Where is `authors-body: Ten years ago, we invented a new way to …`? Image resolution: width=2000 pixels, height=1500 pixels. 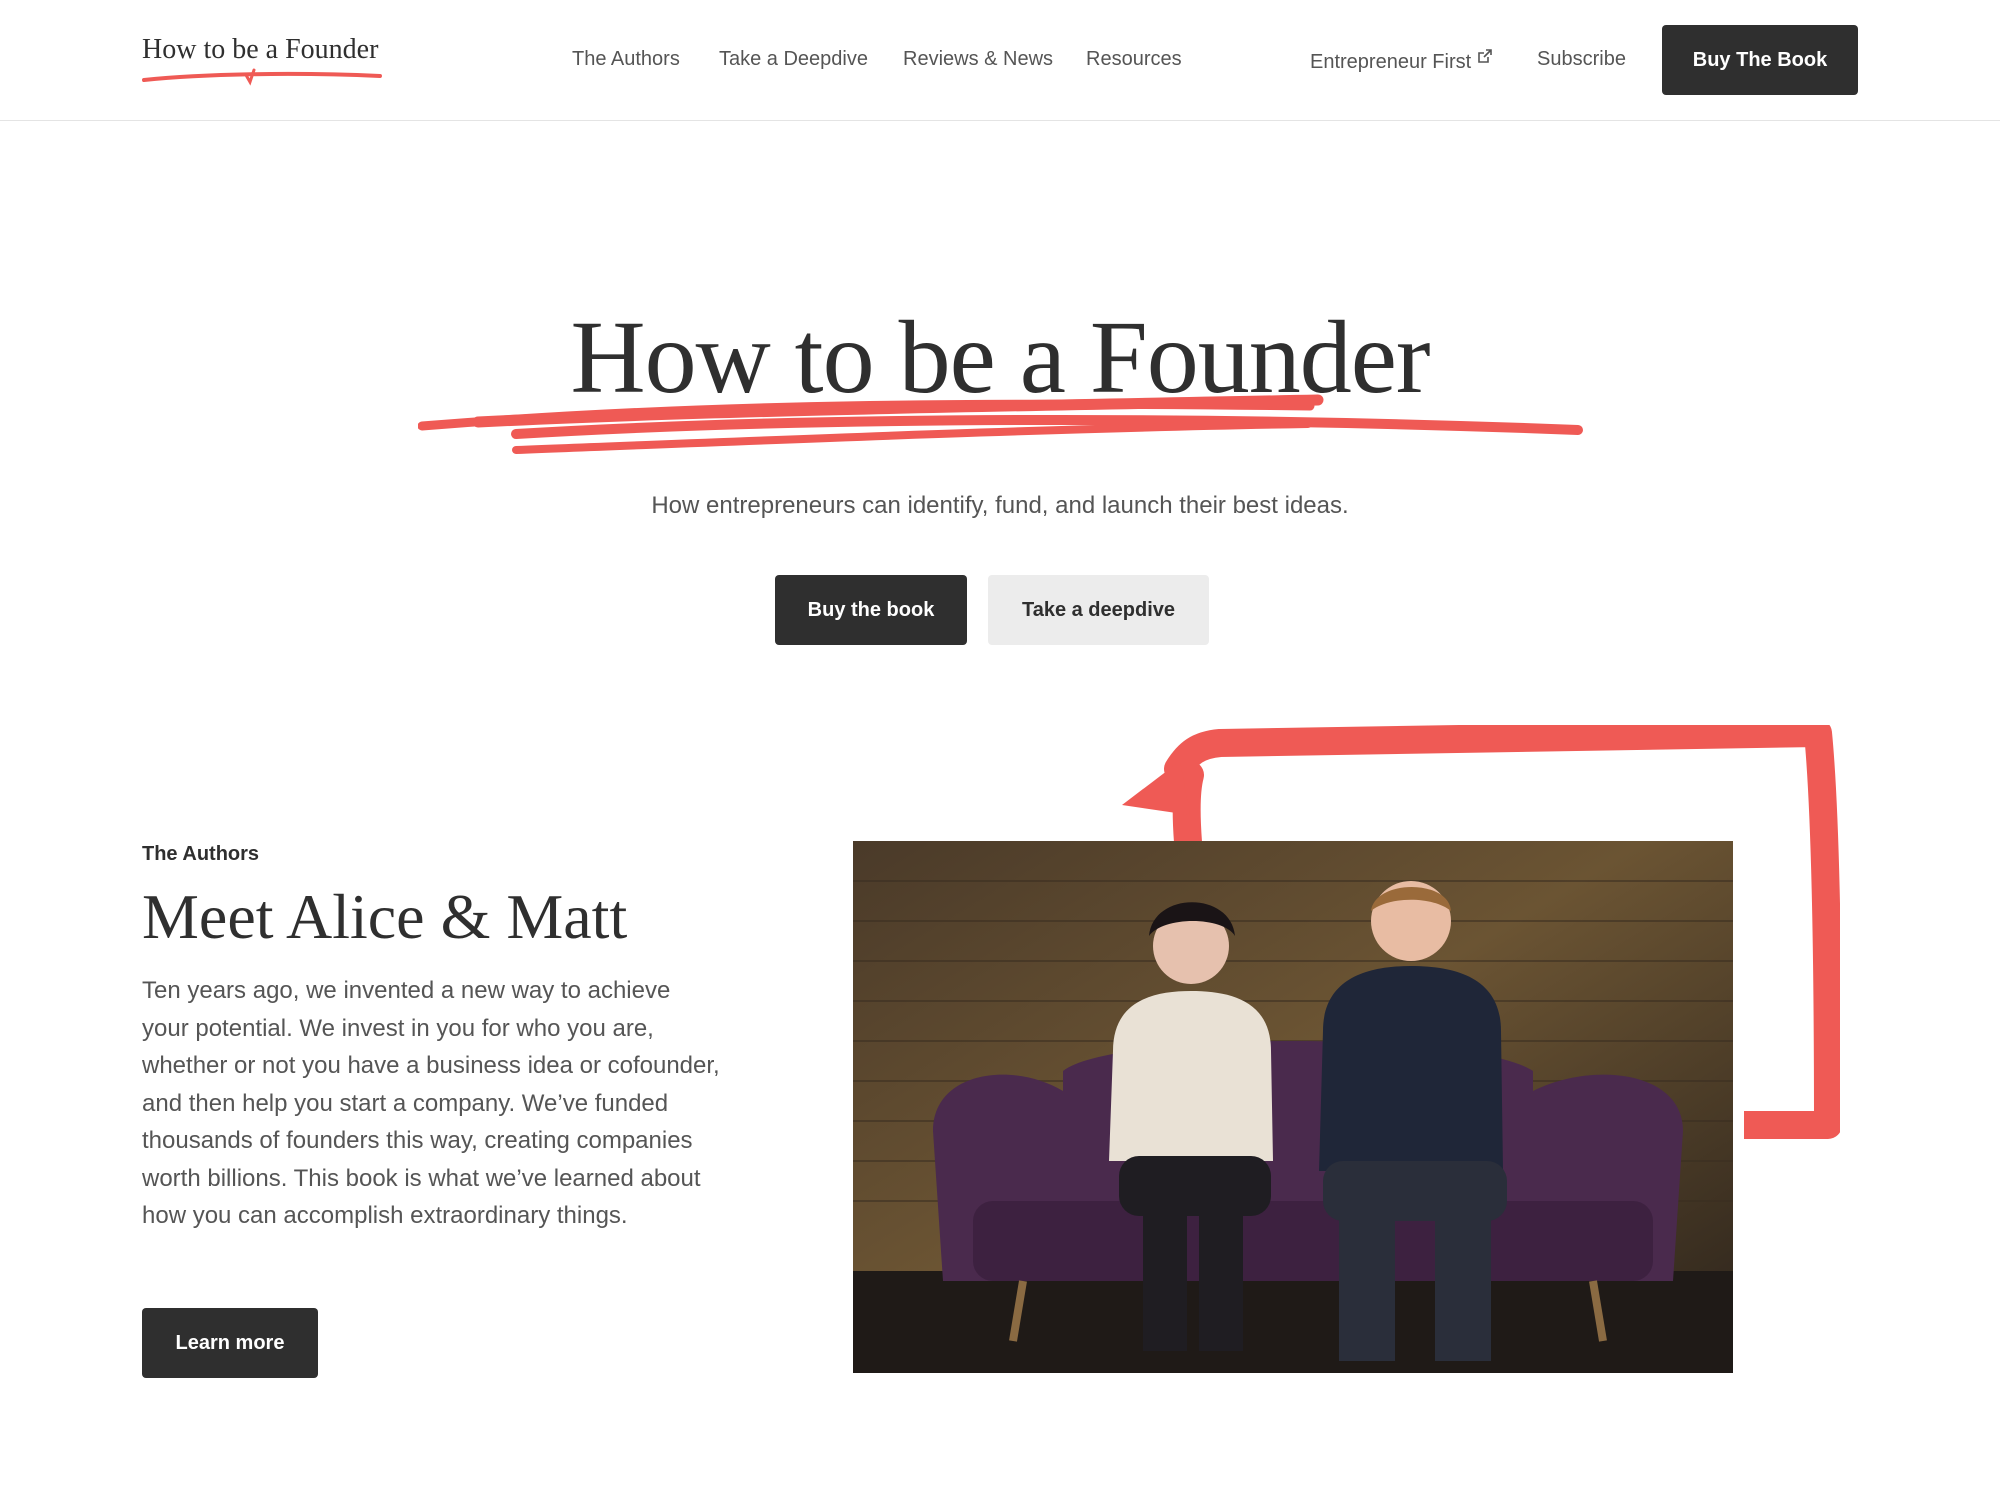 authors-body: Ten years ago, we invented a new way to … is located at coordinates (431, 1103).